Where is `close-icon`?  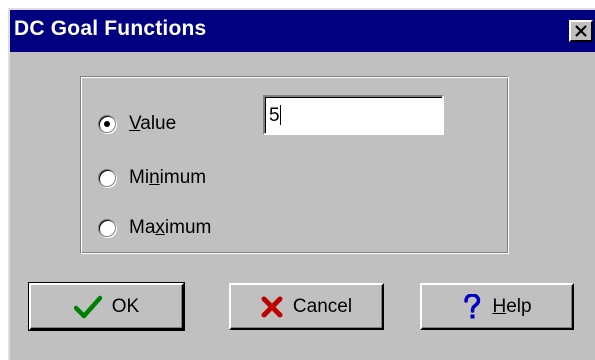
close-icon is located at coordinates (581, 31).